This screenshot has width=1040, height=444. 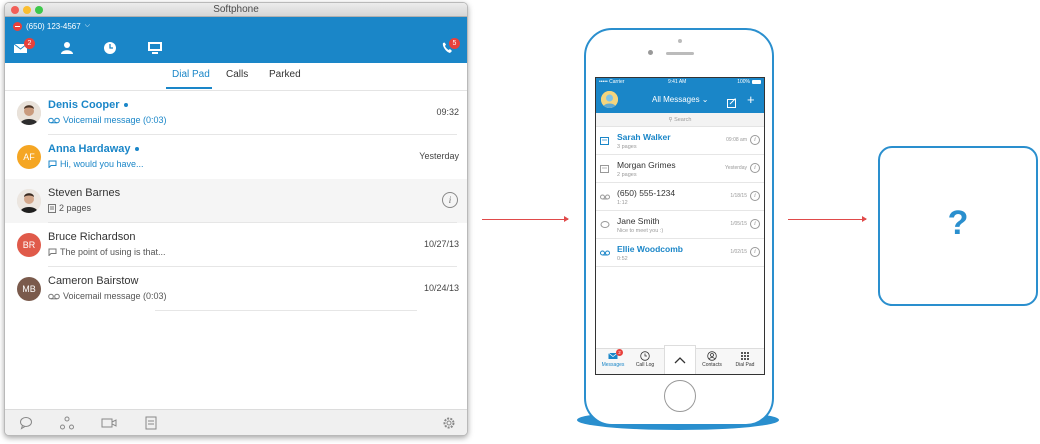 What do you see at coordinates (622, 259) in the screenshot?
I see `message-subtitle: 0:52` at bounding box center [622, 259].